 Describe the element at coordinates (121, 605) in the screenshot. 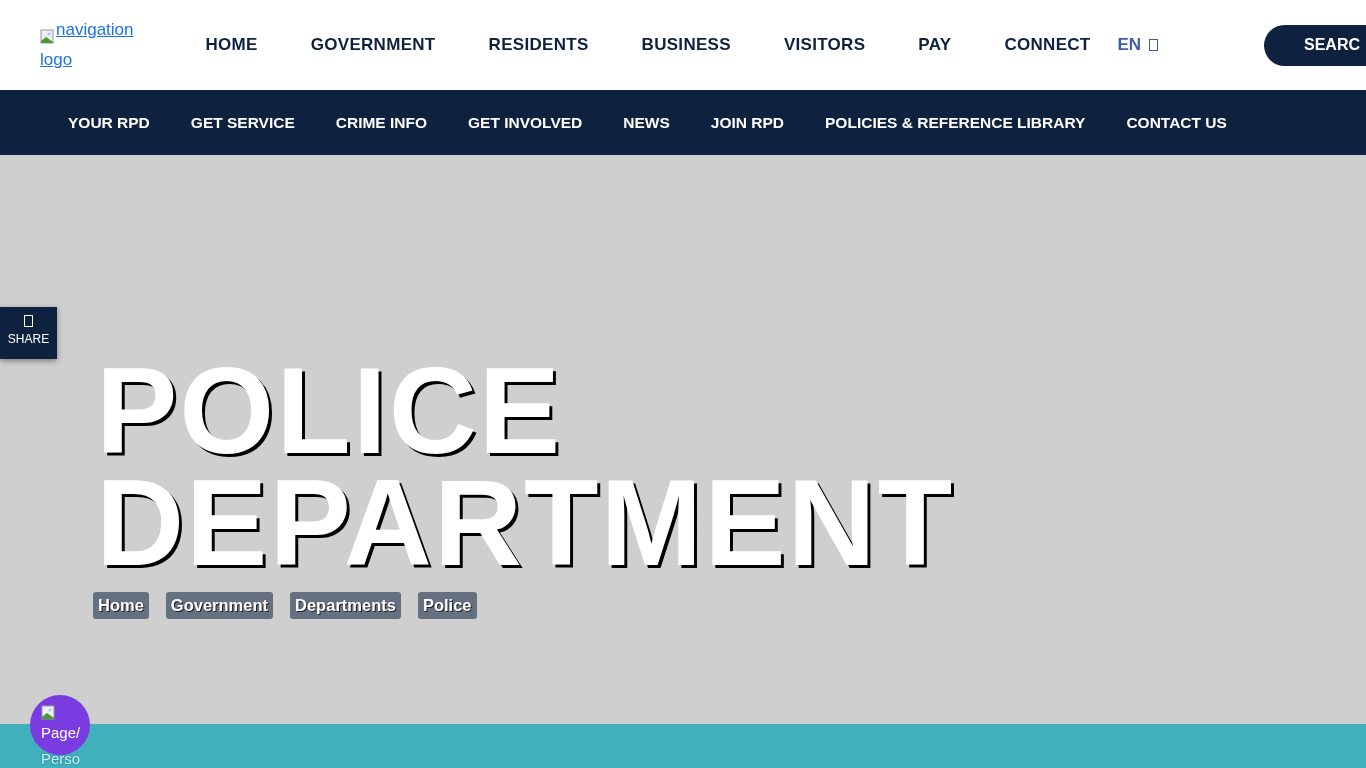

I see `breadcrumb-link: Home` at that location.